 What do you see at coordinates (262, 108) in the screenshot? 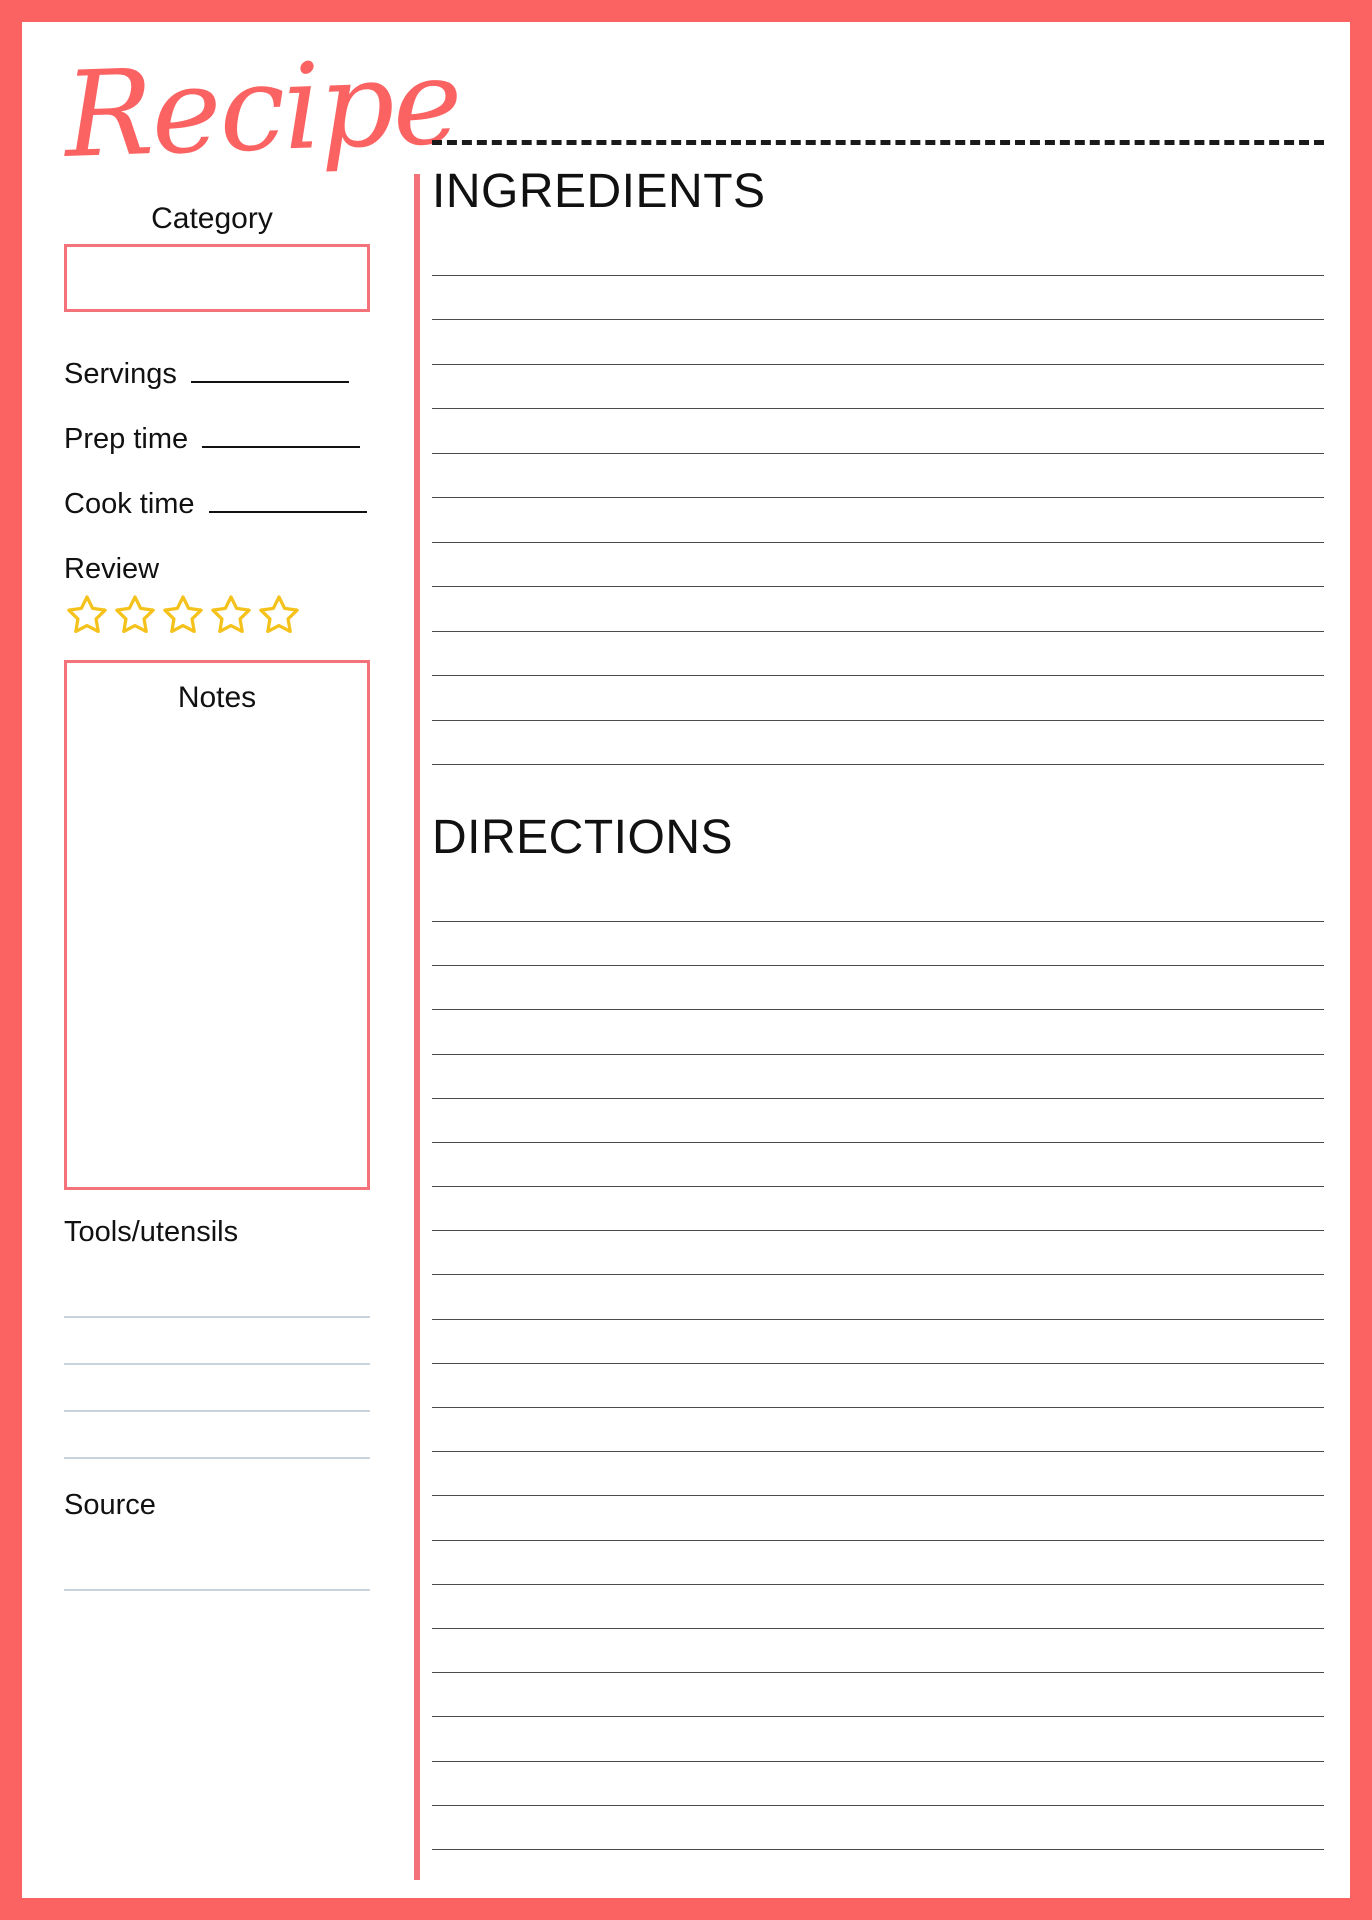
I see `page-title: Recipe` at bounding box center [262, 108].